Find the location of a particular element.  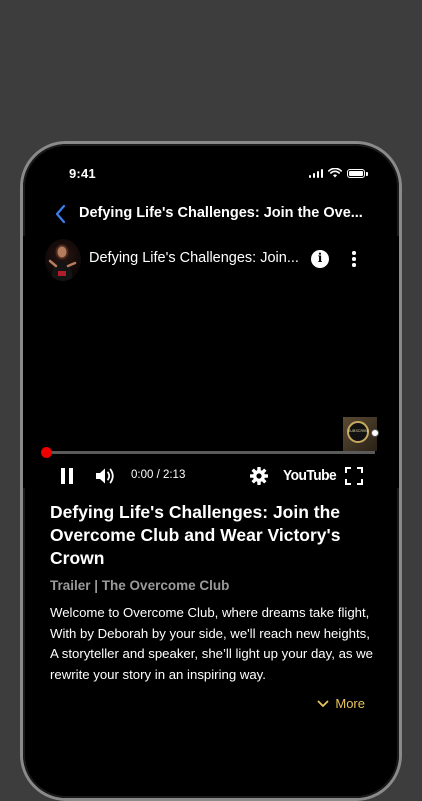

info-icon is located at coordinates (320, 259).